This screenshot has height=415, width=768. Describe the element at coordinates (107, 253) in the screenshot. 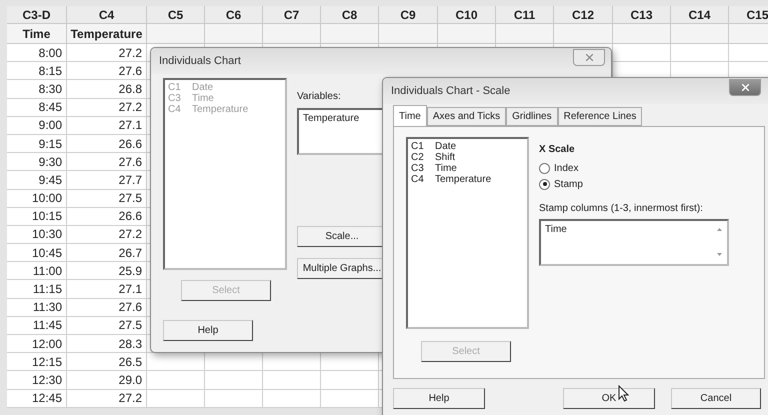

I see `table-cell: 26.7` at that location.